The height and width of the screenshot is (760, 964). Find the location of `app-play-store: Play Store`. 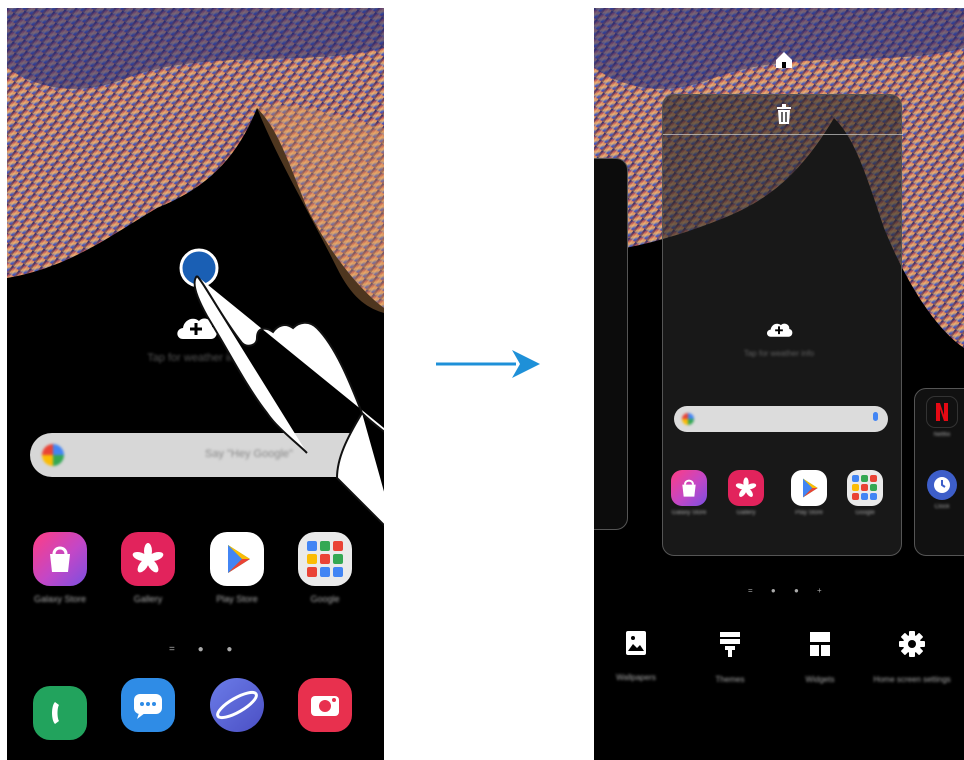

app-play-store: Play Store is located at coordinates (809, 493).